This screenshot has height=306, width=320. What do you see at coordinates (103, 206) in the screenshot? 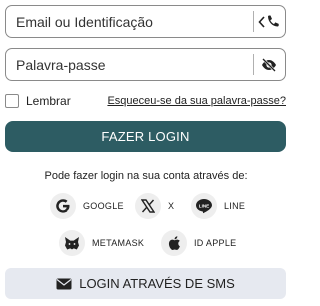
I see `provider-label: GOOGLE` at bounding box center [103, 206].